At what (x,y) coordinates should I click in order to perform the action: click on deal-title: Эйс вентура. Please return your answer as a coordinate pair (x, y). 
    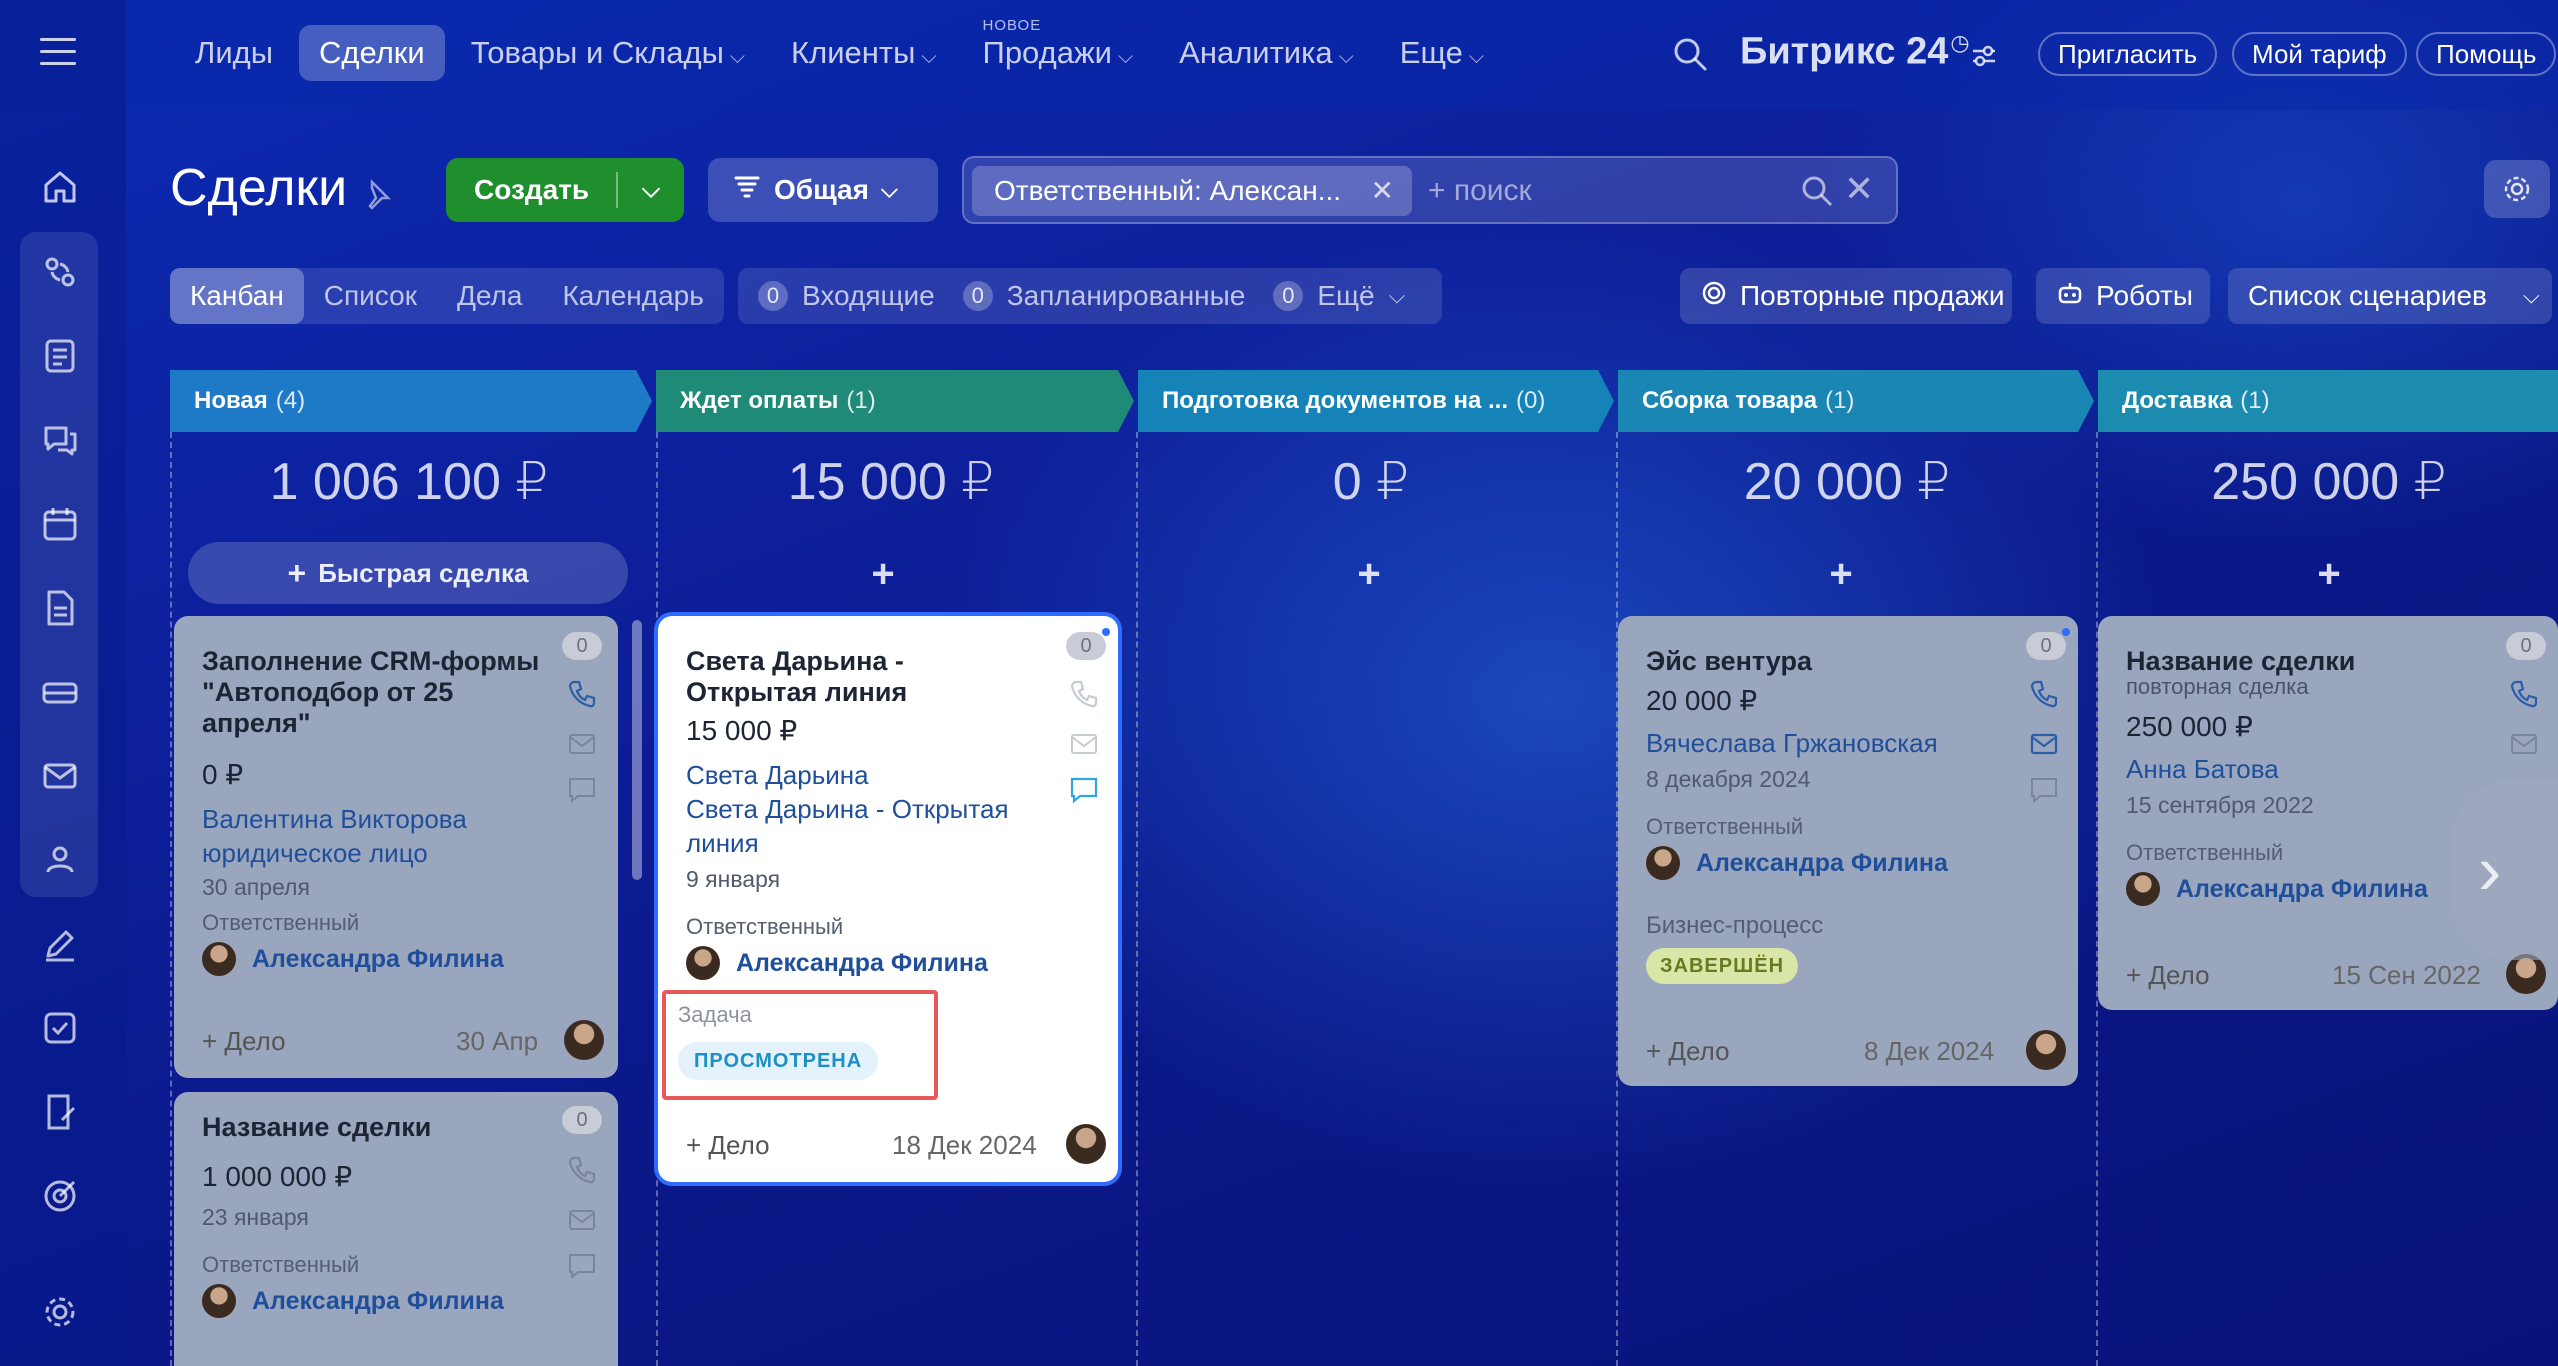
    Looking at the image, I should click on (1816, 661).